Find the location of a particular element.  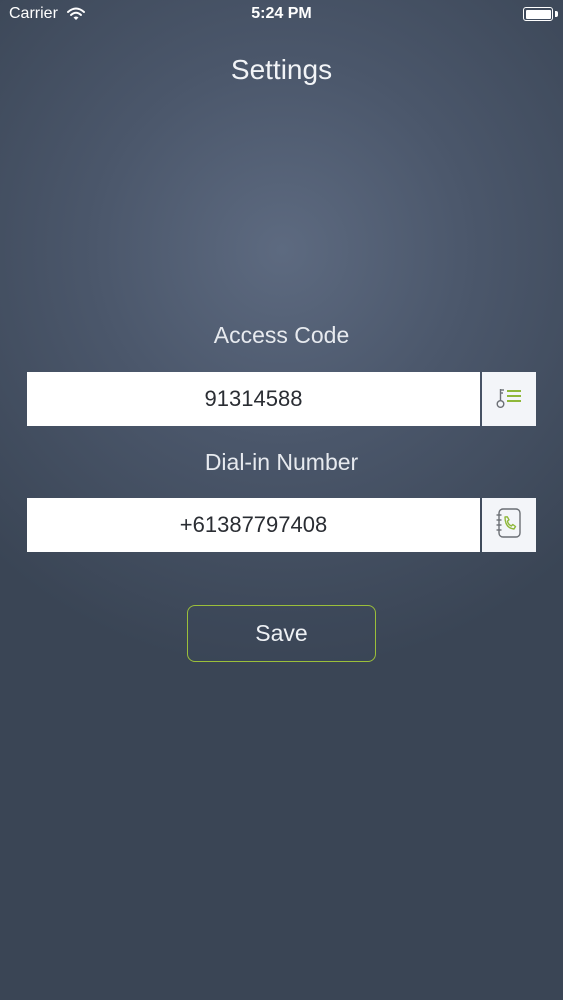

access-code-label: Access Code is located at coordinates (281, 335).